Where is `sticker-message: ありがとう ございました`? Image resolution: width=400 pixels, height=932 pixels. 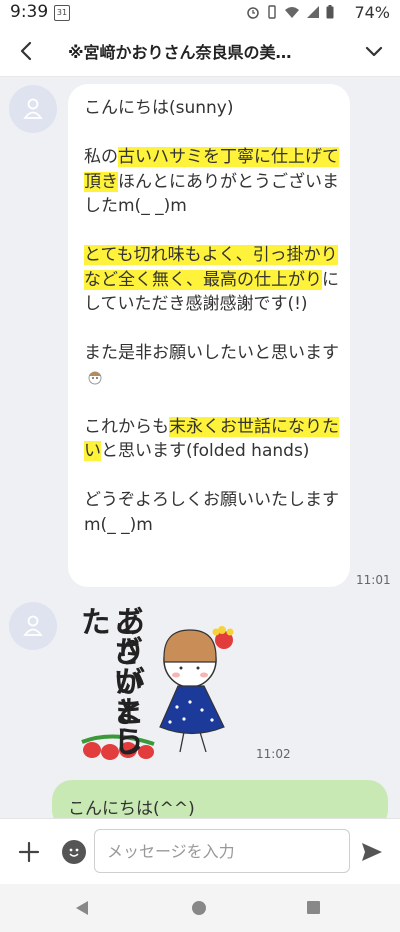 sticker-message: ありがとう ございました is located at coordinates (157, 682).